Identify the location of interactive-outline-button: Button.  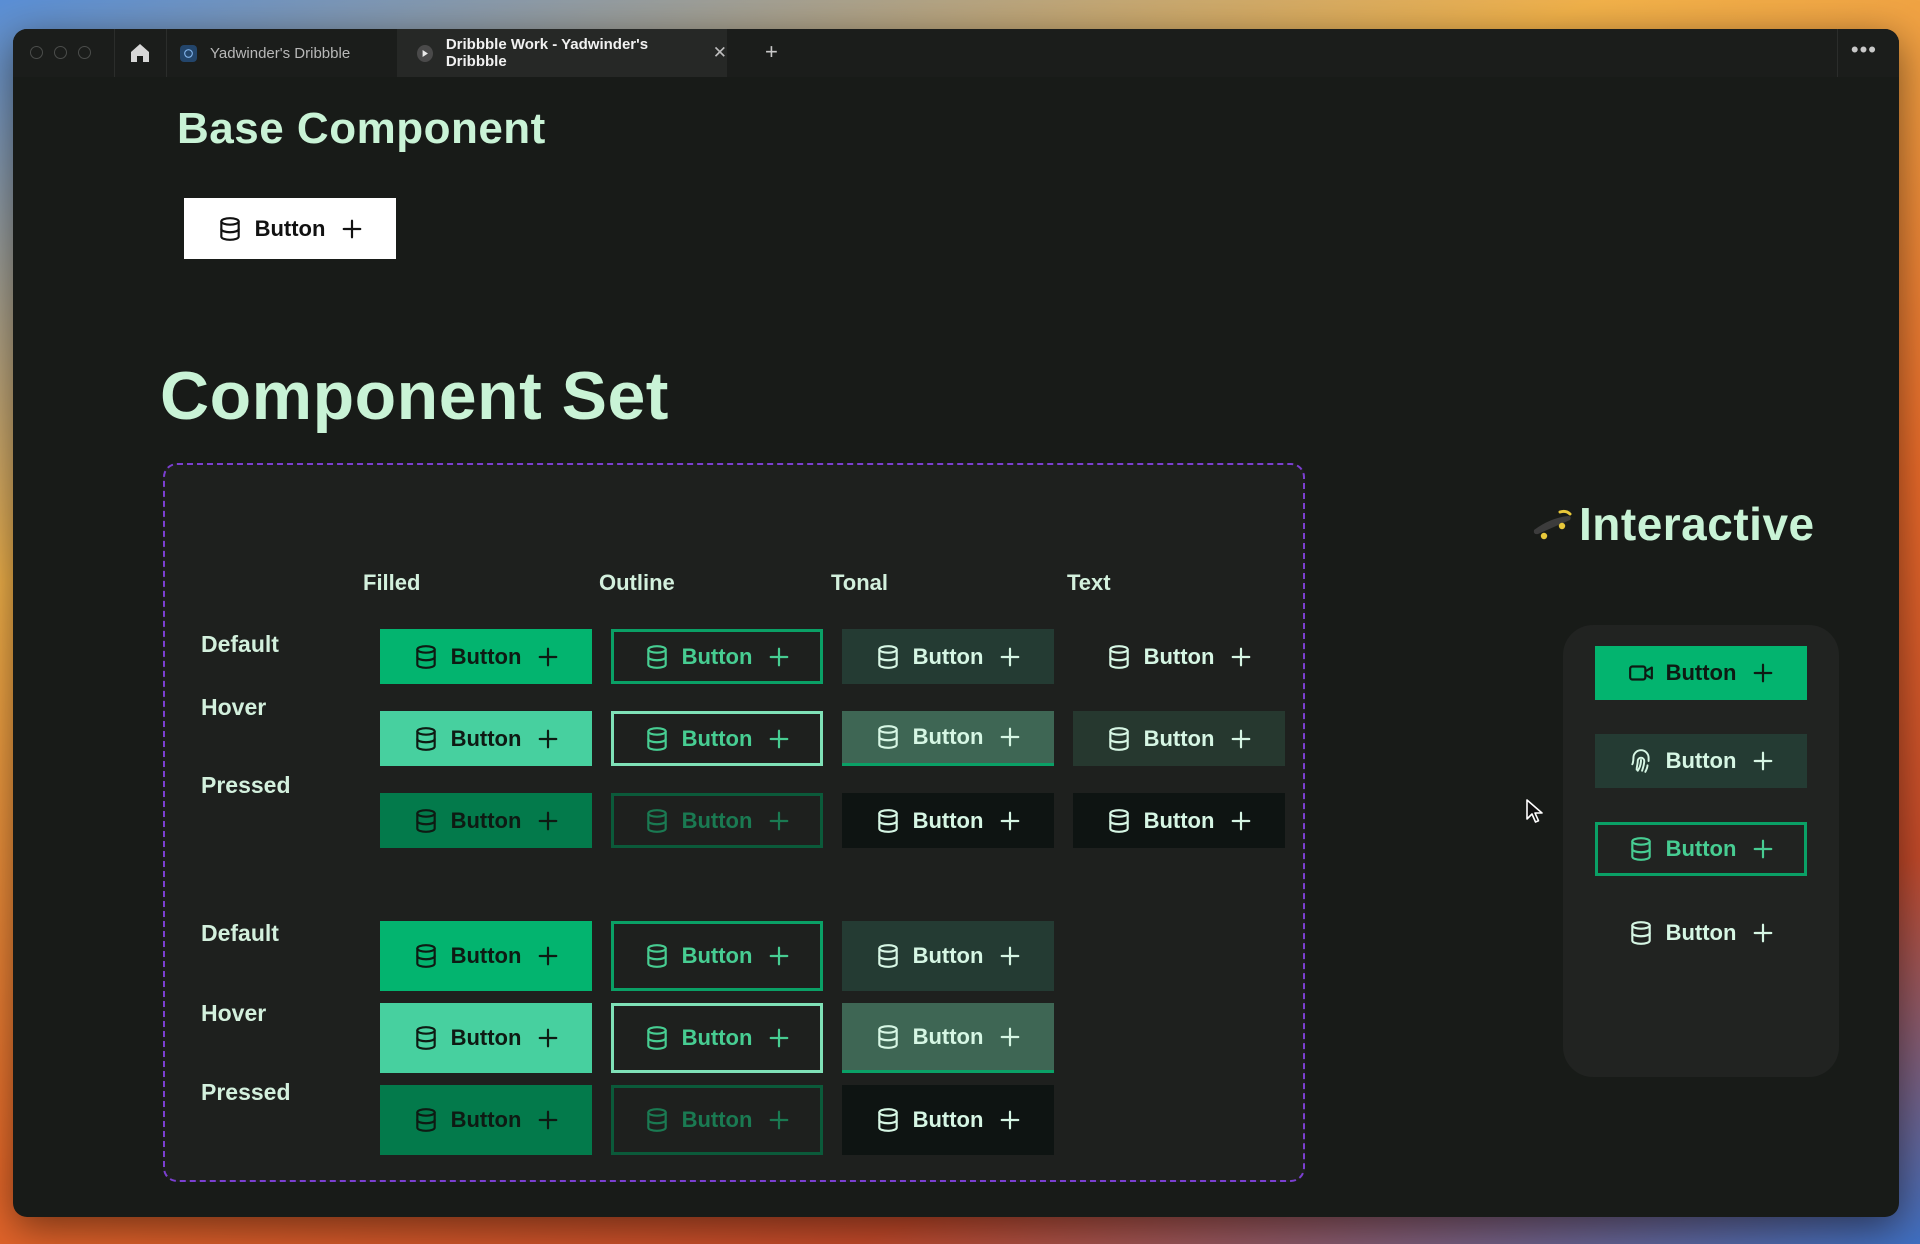
(1701, 849).